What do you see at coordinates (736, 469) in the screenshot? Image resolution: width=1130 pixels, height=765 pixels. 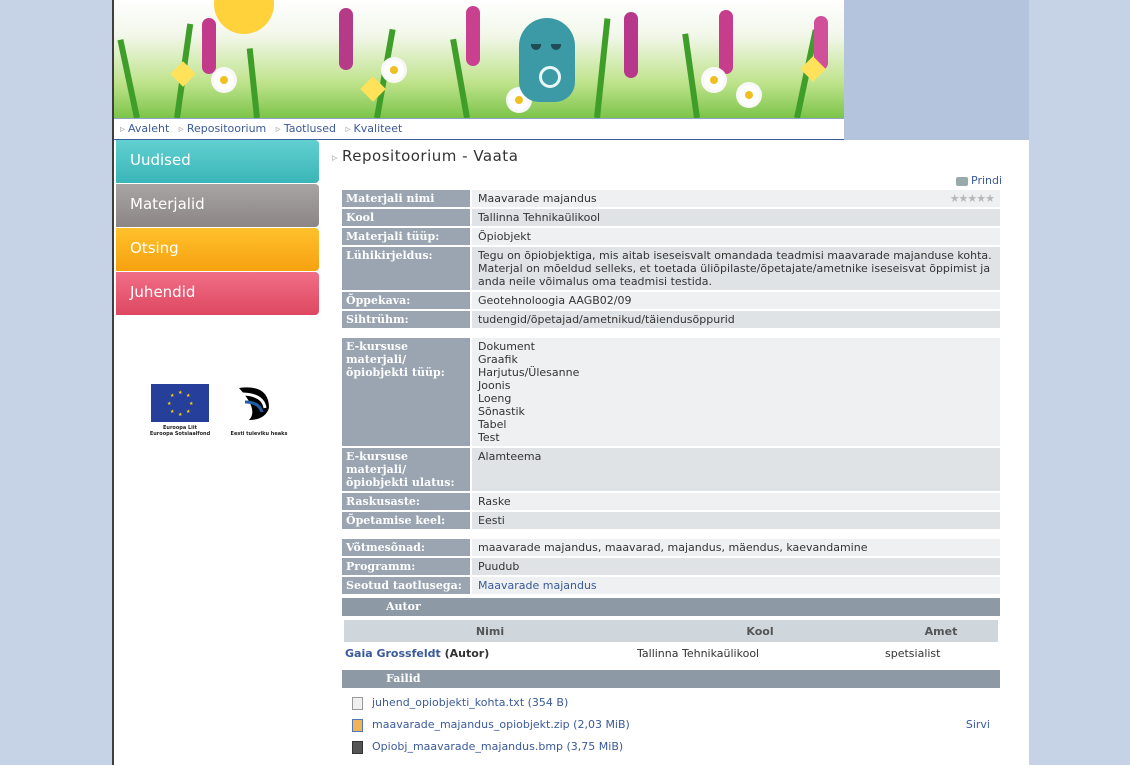 I see `ecourse-scope-value: Alamteema` at bounding box center [736, 469].